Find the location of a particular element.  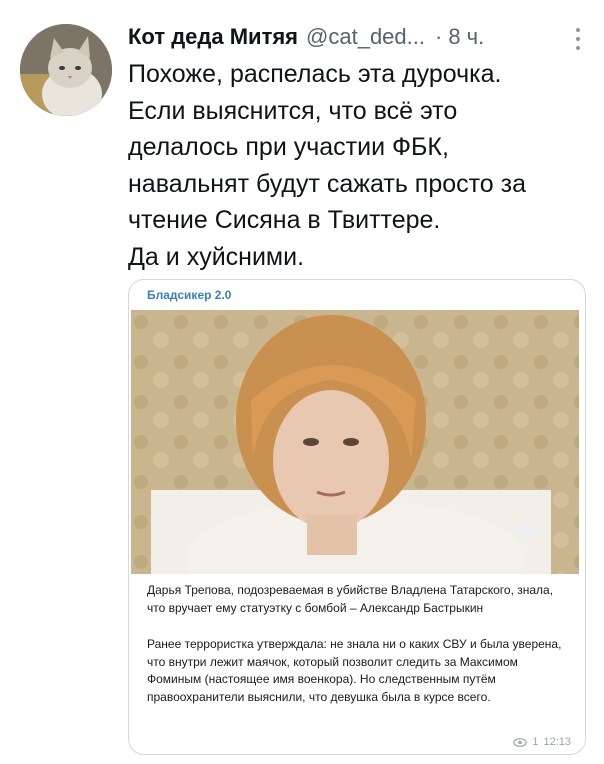

tweet-text-line: Если выяснится, что всё это is located at coordinates (293, 110).